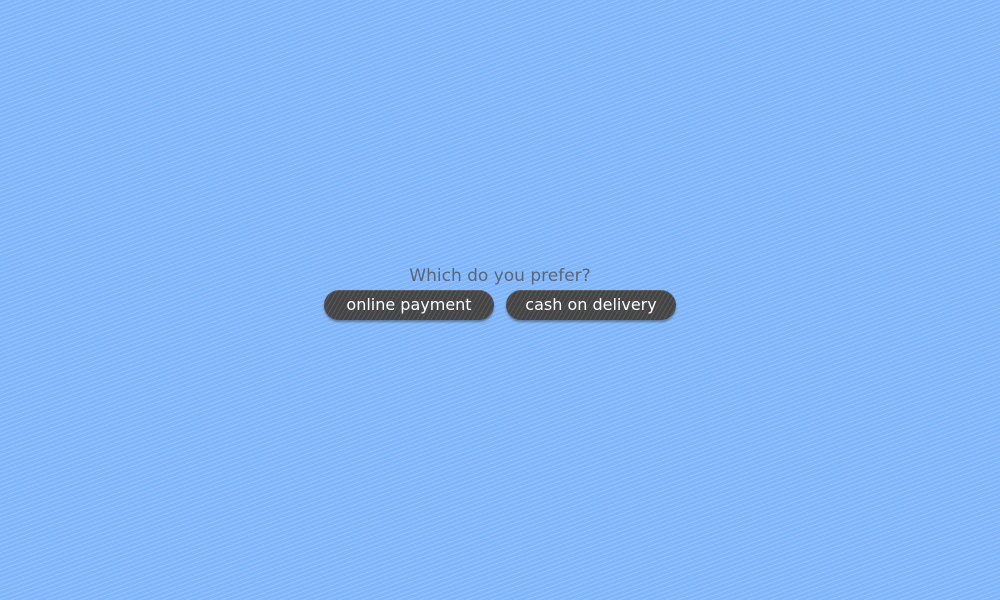  Describe the element at coordinates (500, 276) in the screenshot. I see `question-prompt: Which do you prefer?` at that location.